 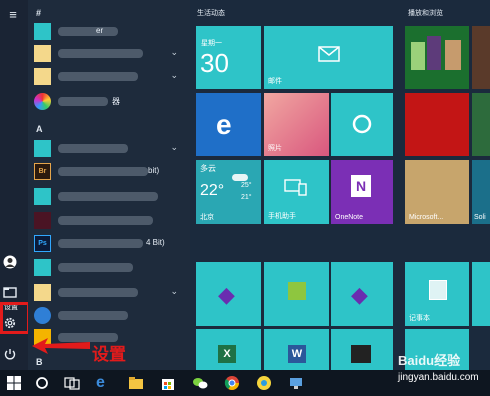 I want to click on mail-tile: 邮件, so click(x=328, y=57).